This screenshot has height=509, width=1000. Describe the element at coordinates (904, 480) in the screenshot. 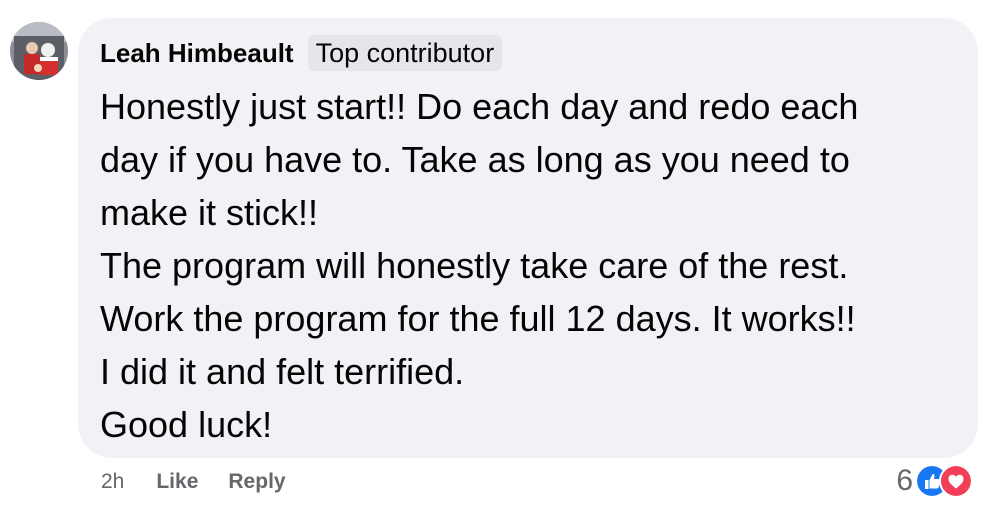

I see `reaction-count: 6` at that location.